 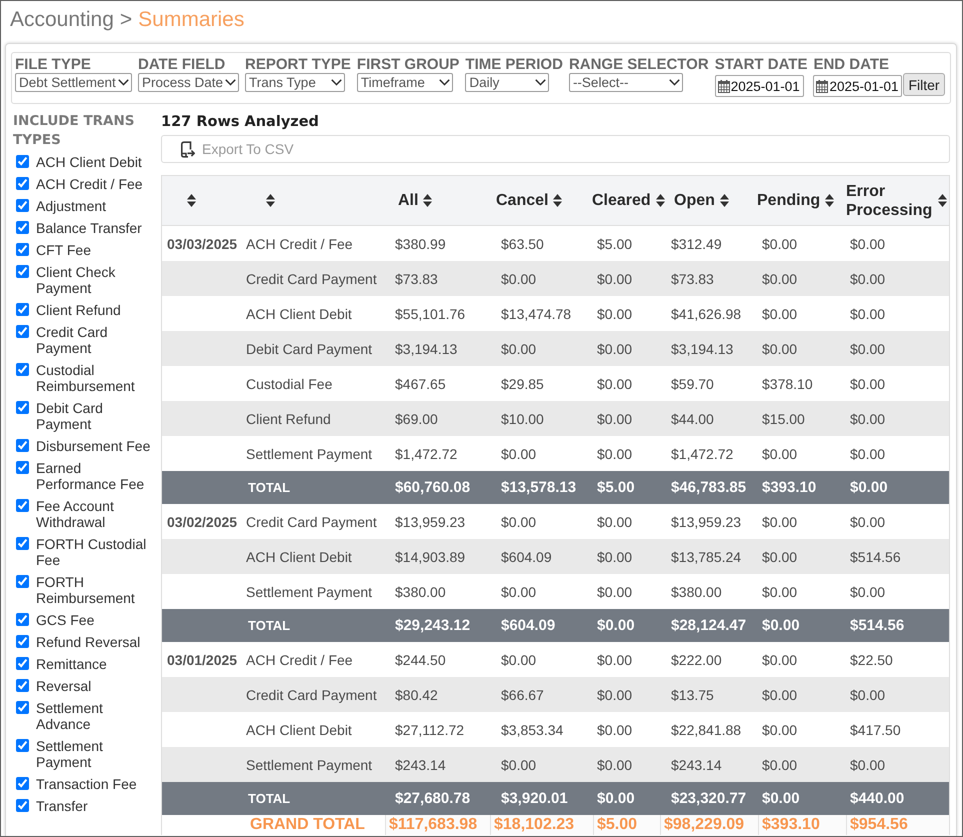 What do you see at coordinates (189, 82) in the screenshot?
I see `dropdown: Process Date` at bounding box center [189, 82].